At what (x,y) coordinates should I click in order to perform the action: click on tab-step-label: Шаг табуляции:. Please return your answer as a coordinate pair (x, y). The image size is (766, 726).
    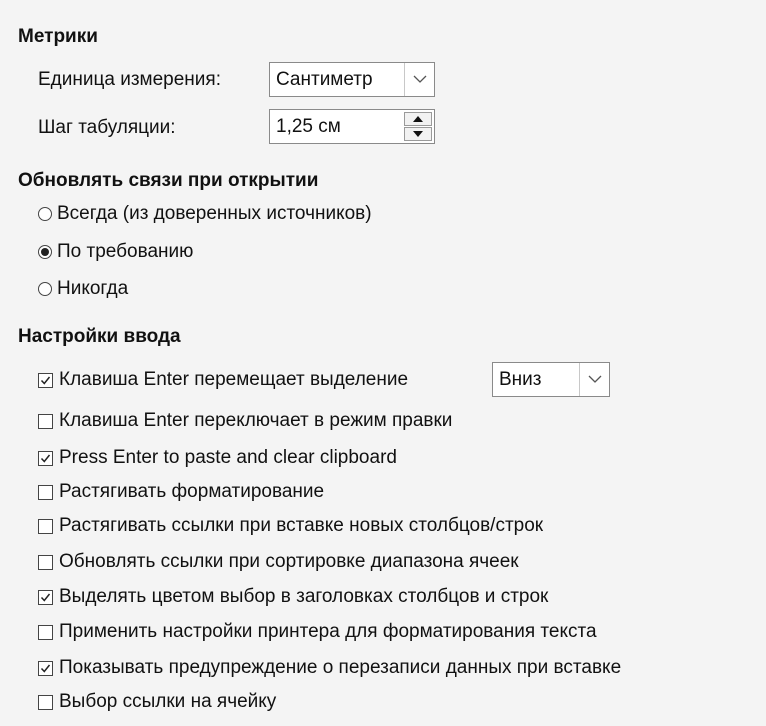
    Looking at the image, I should click on (107, 127).